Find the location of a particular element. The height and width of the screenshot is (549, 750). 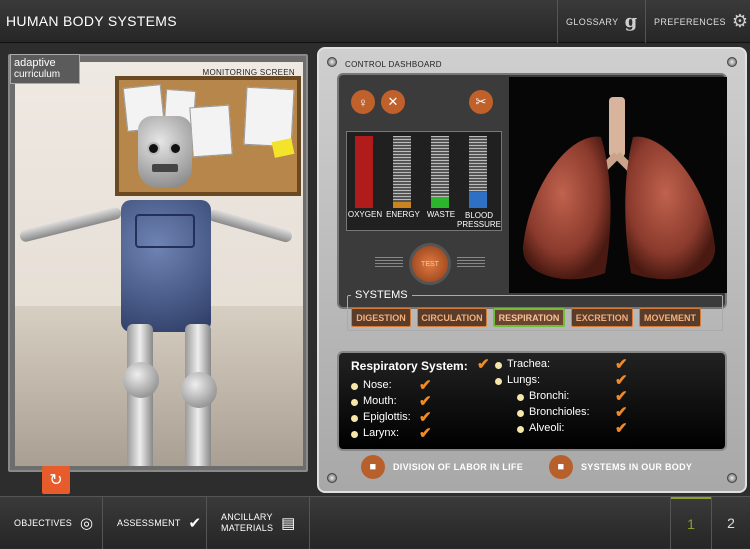

robot-head is located at coordinates (165, 152).